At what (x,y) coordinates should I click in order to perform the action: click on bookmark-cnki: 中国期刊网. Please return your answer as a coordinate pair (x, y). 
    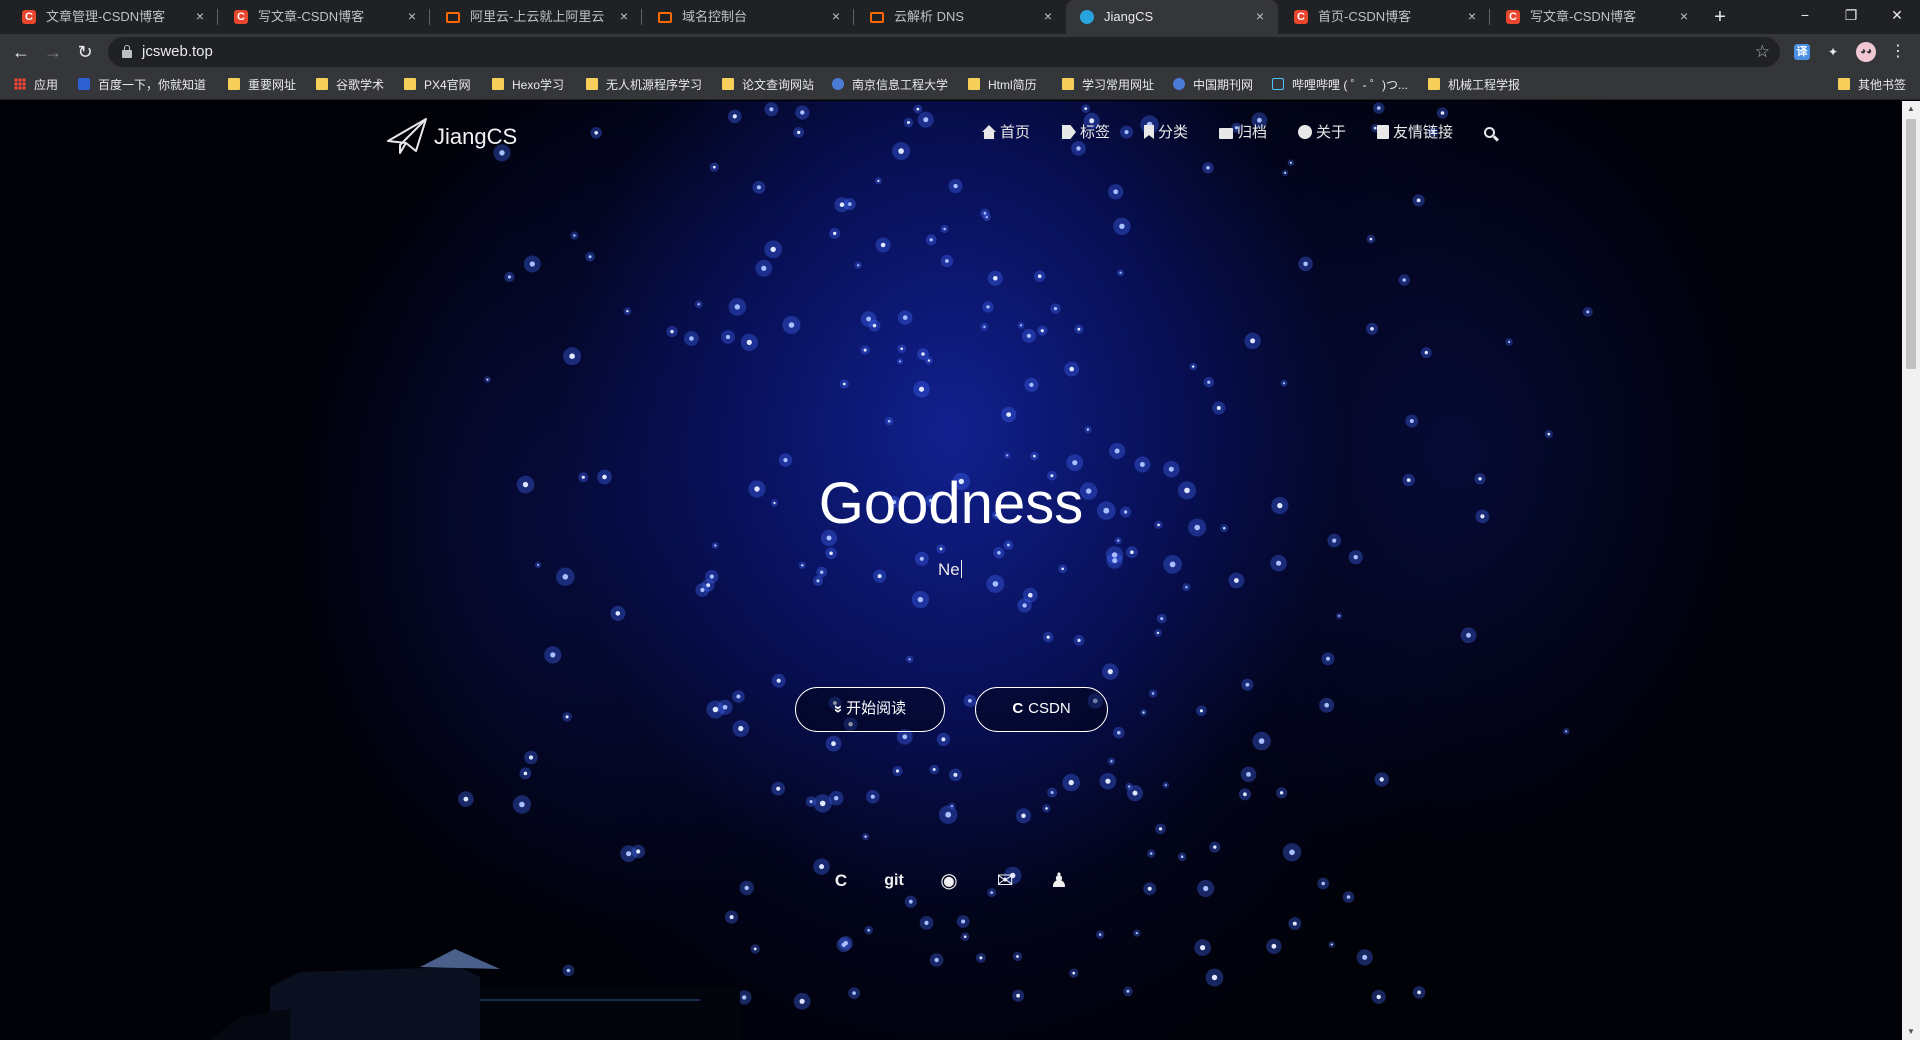
    Looking at the image, I should click on (1213, 85).